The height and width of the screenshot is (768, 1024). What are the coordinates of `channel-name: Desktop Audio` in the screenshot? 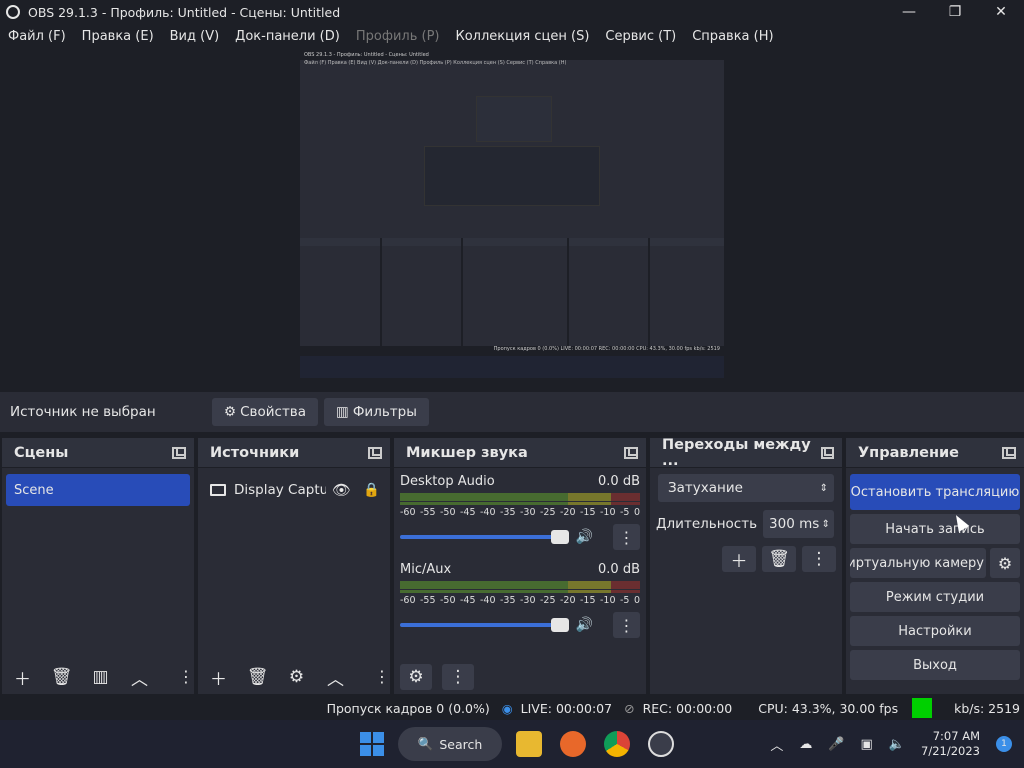 It's located at (447, 481).